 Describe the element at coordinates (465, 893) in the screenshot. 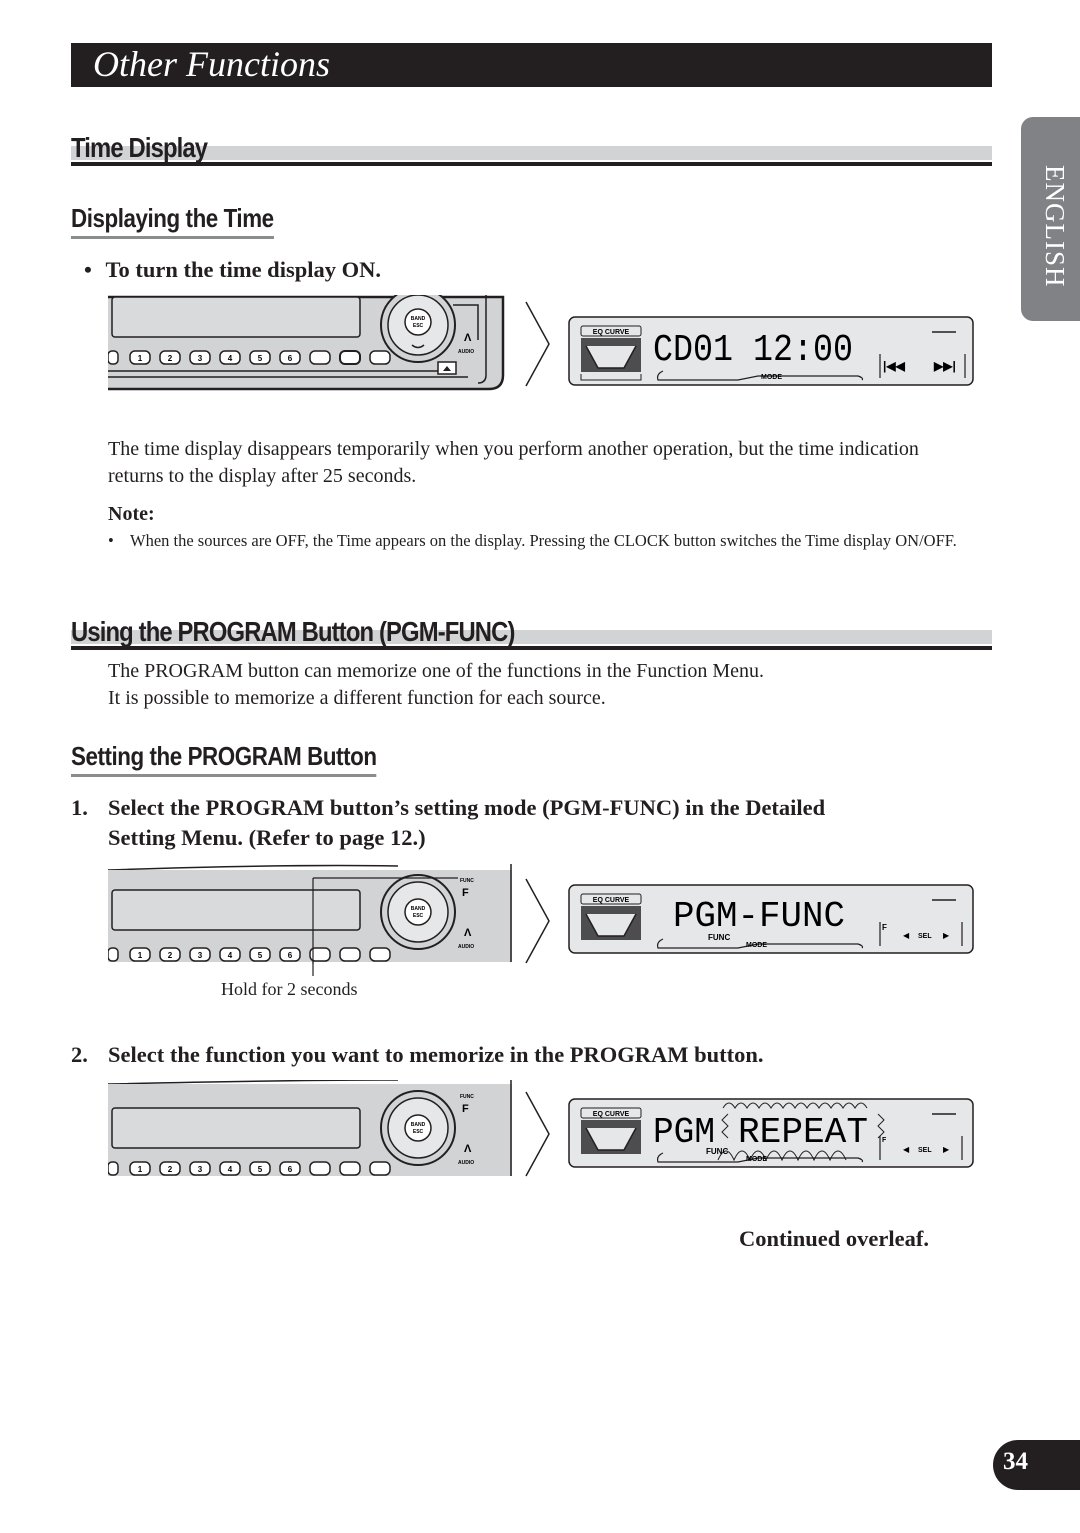

I see `func-button-f-label: F` at that location.